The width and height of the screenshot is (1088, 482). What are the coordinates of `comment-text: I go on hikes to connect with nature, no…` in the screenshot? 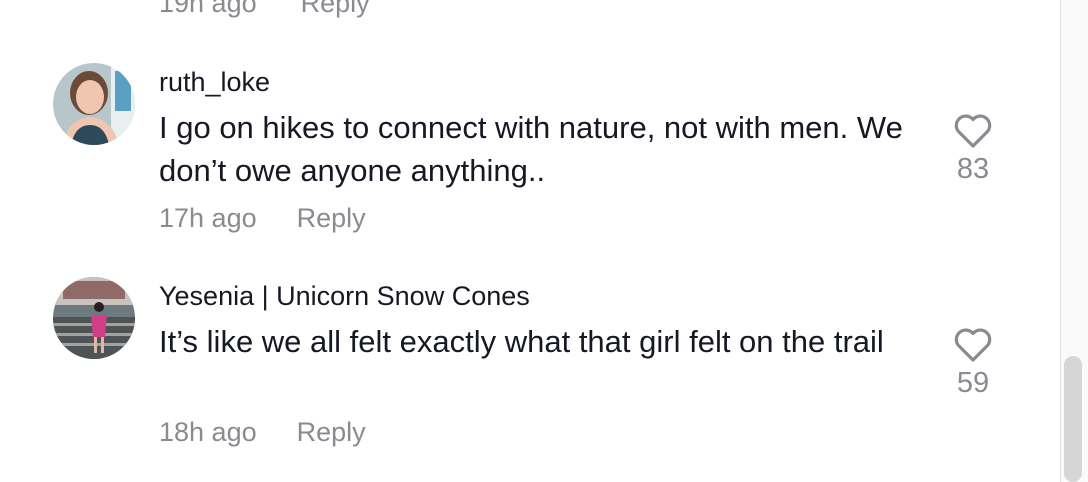 It's located at (531, 149).